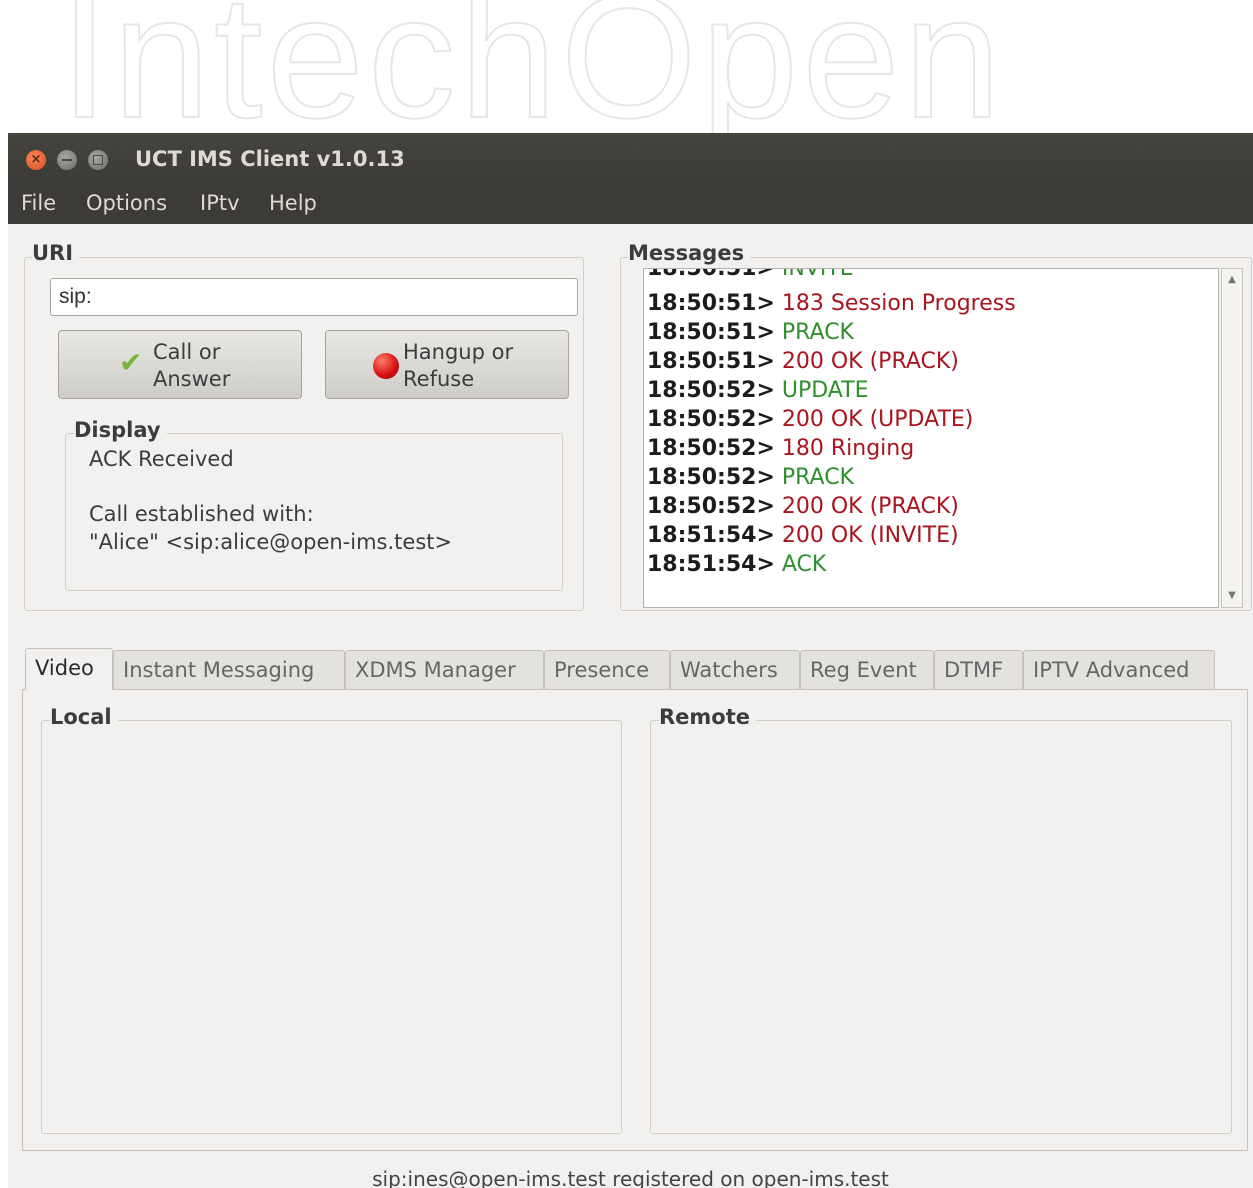 The image size is (1253, 1188). What do you see at coordinates (201, 514) in the screenshot?
I see `display-line-2: Call established with:` at bounding box center [201, 514].